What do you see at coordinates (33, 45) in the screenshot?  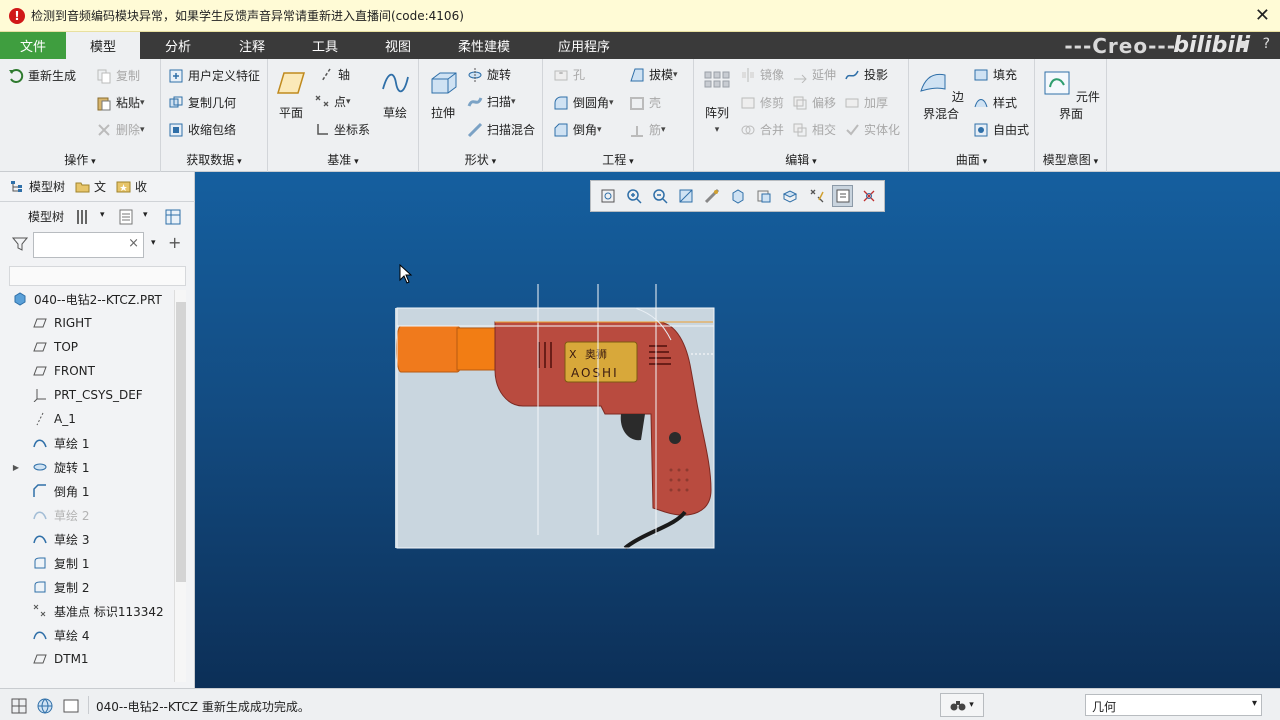 I see `tab-file: 文件` at bounding box center [33, 45].